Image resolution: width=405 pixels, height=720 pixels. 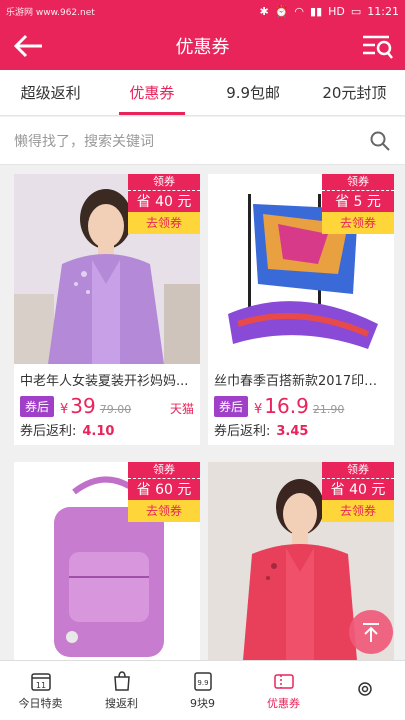 What do you see at coordinates (253, 92) in the screenshot?
I see `tab-free-shipping: 9.9包邮` at bounding box center [253, 92].